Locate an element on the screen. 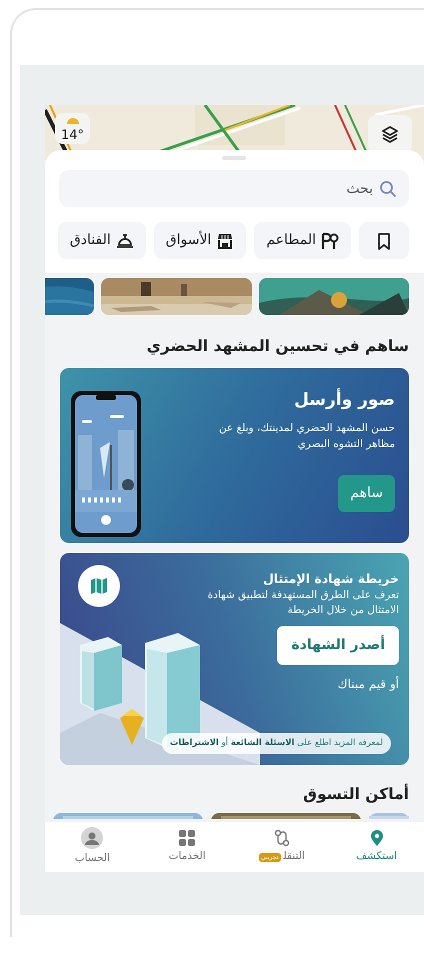 The image size is (424, 955). nav-tab: استكشف is located at coordinates (376, 847).